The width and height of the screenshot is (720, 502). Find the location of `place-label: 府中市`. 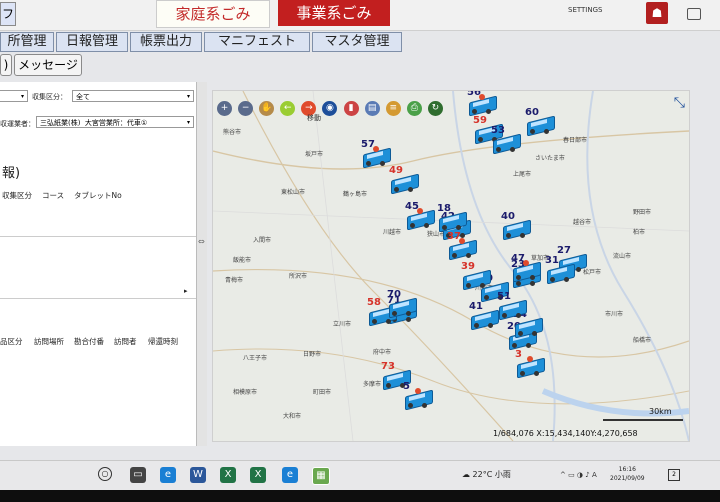

place-label: 府中市 is located at coordinates (382, 352).